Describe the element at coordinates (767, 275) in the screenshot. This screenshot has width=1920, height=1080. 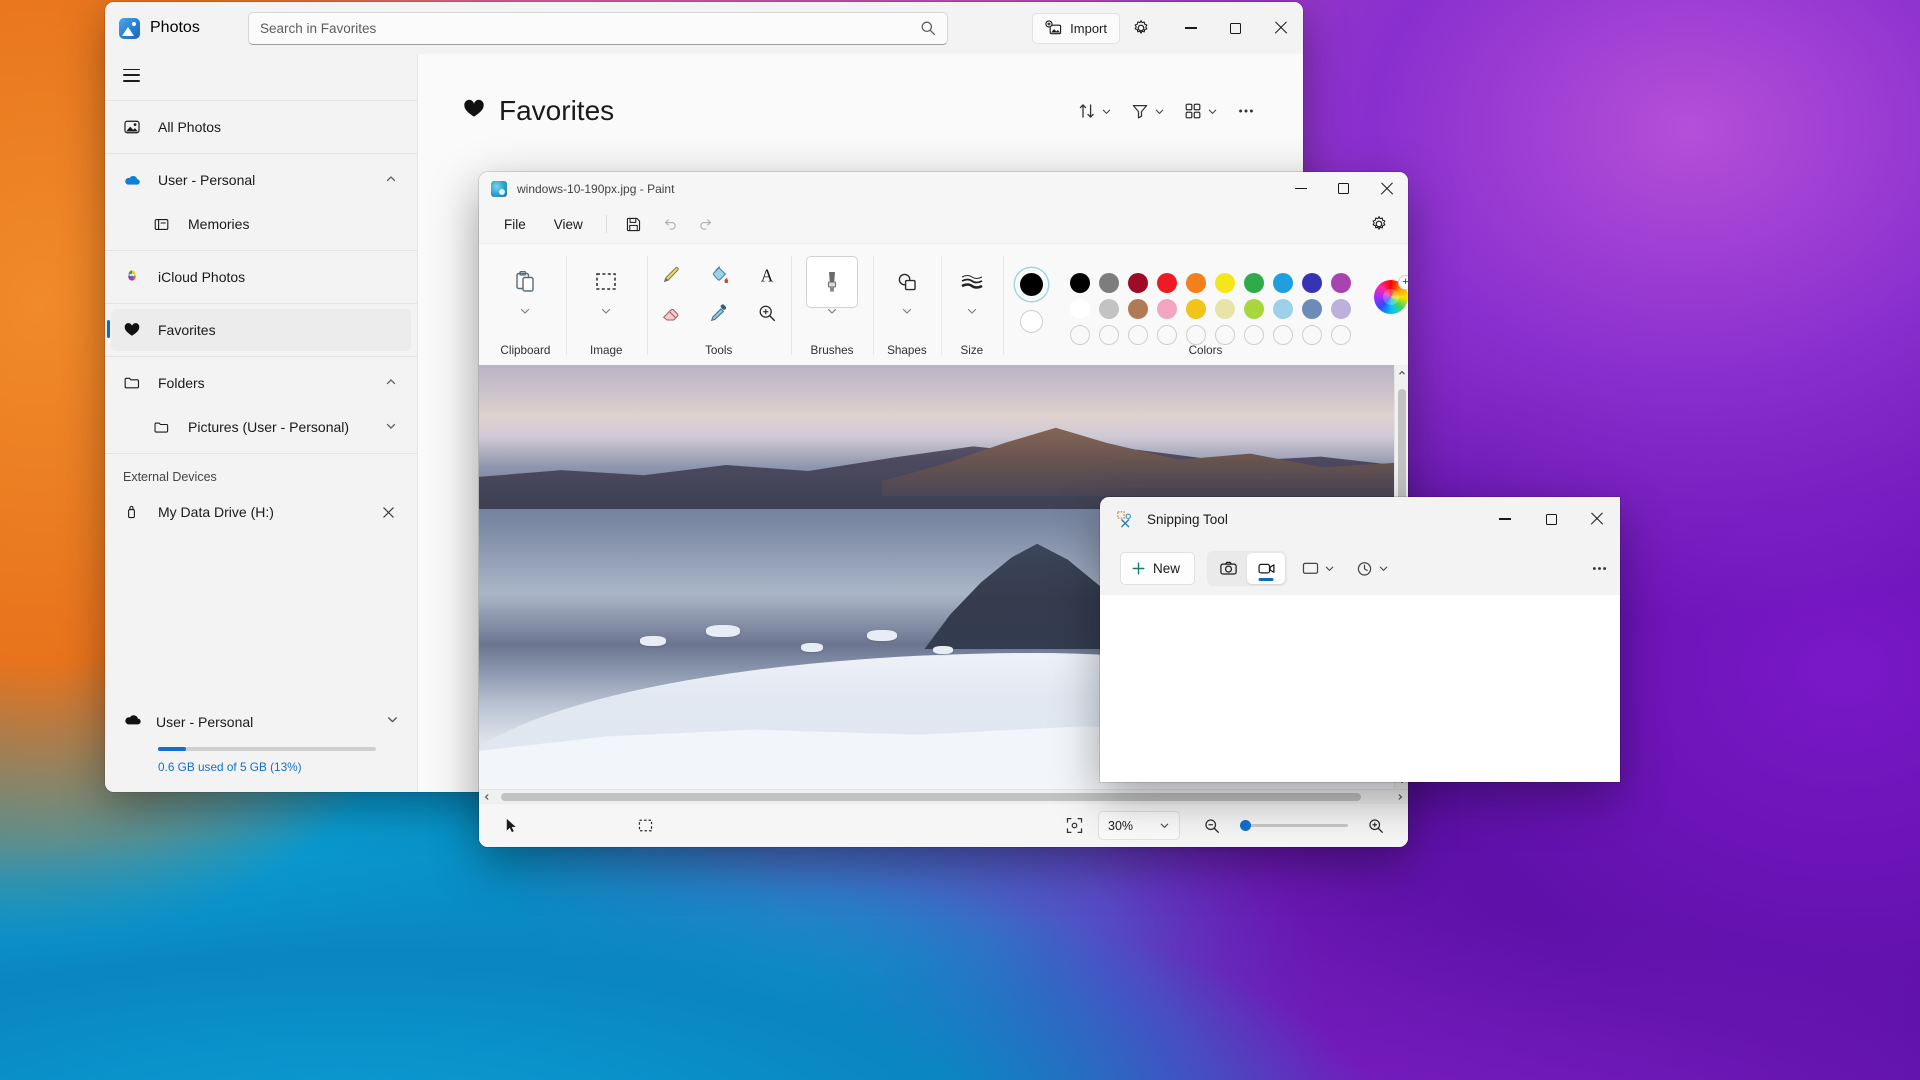
I see `text-tool: A` at that location.